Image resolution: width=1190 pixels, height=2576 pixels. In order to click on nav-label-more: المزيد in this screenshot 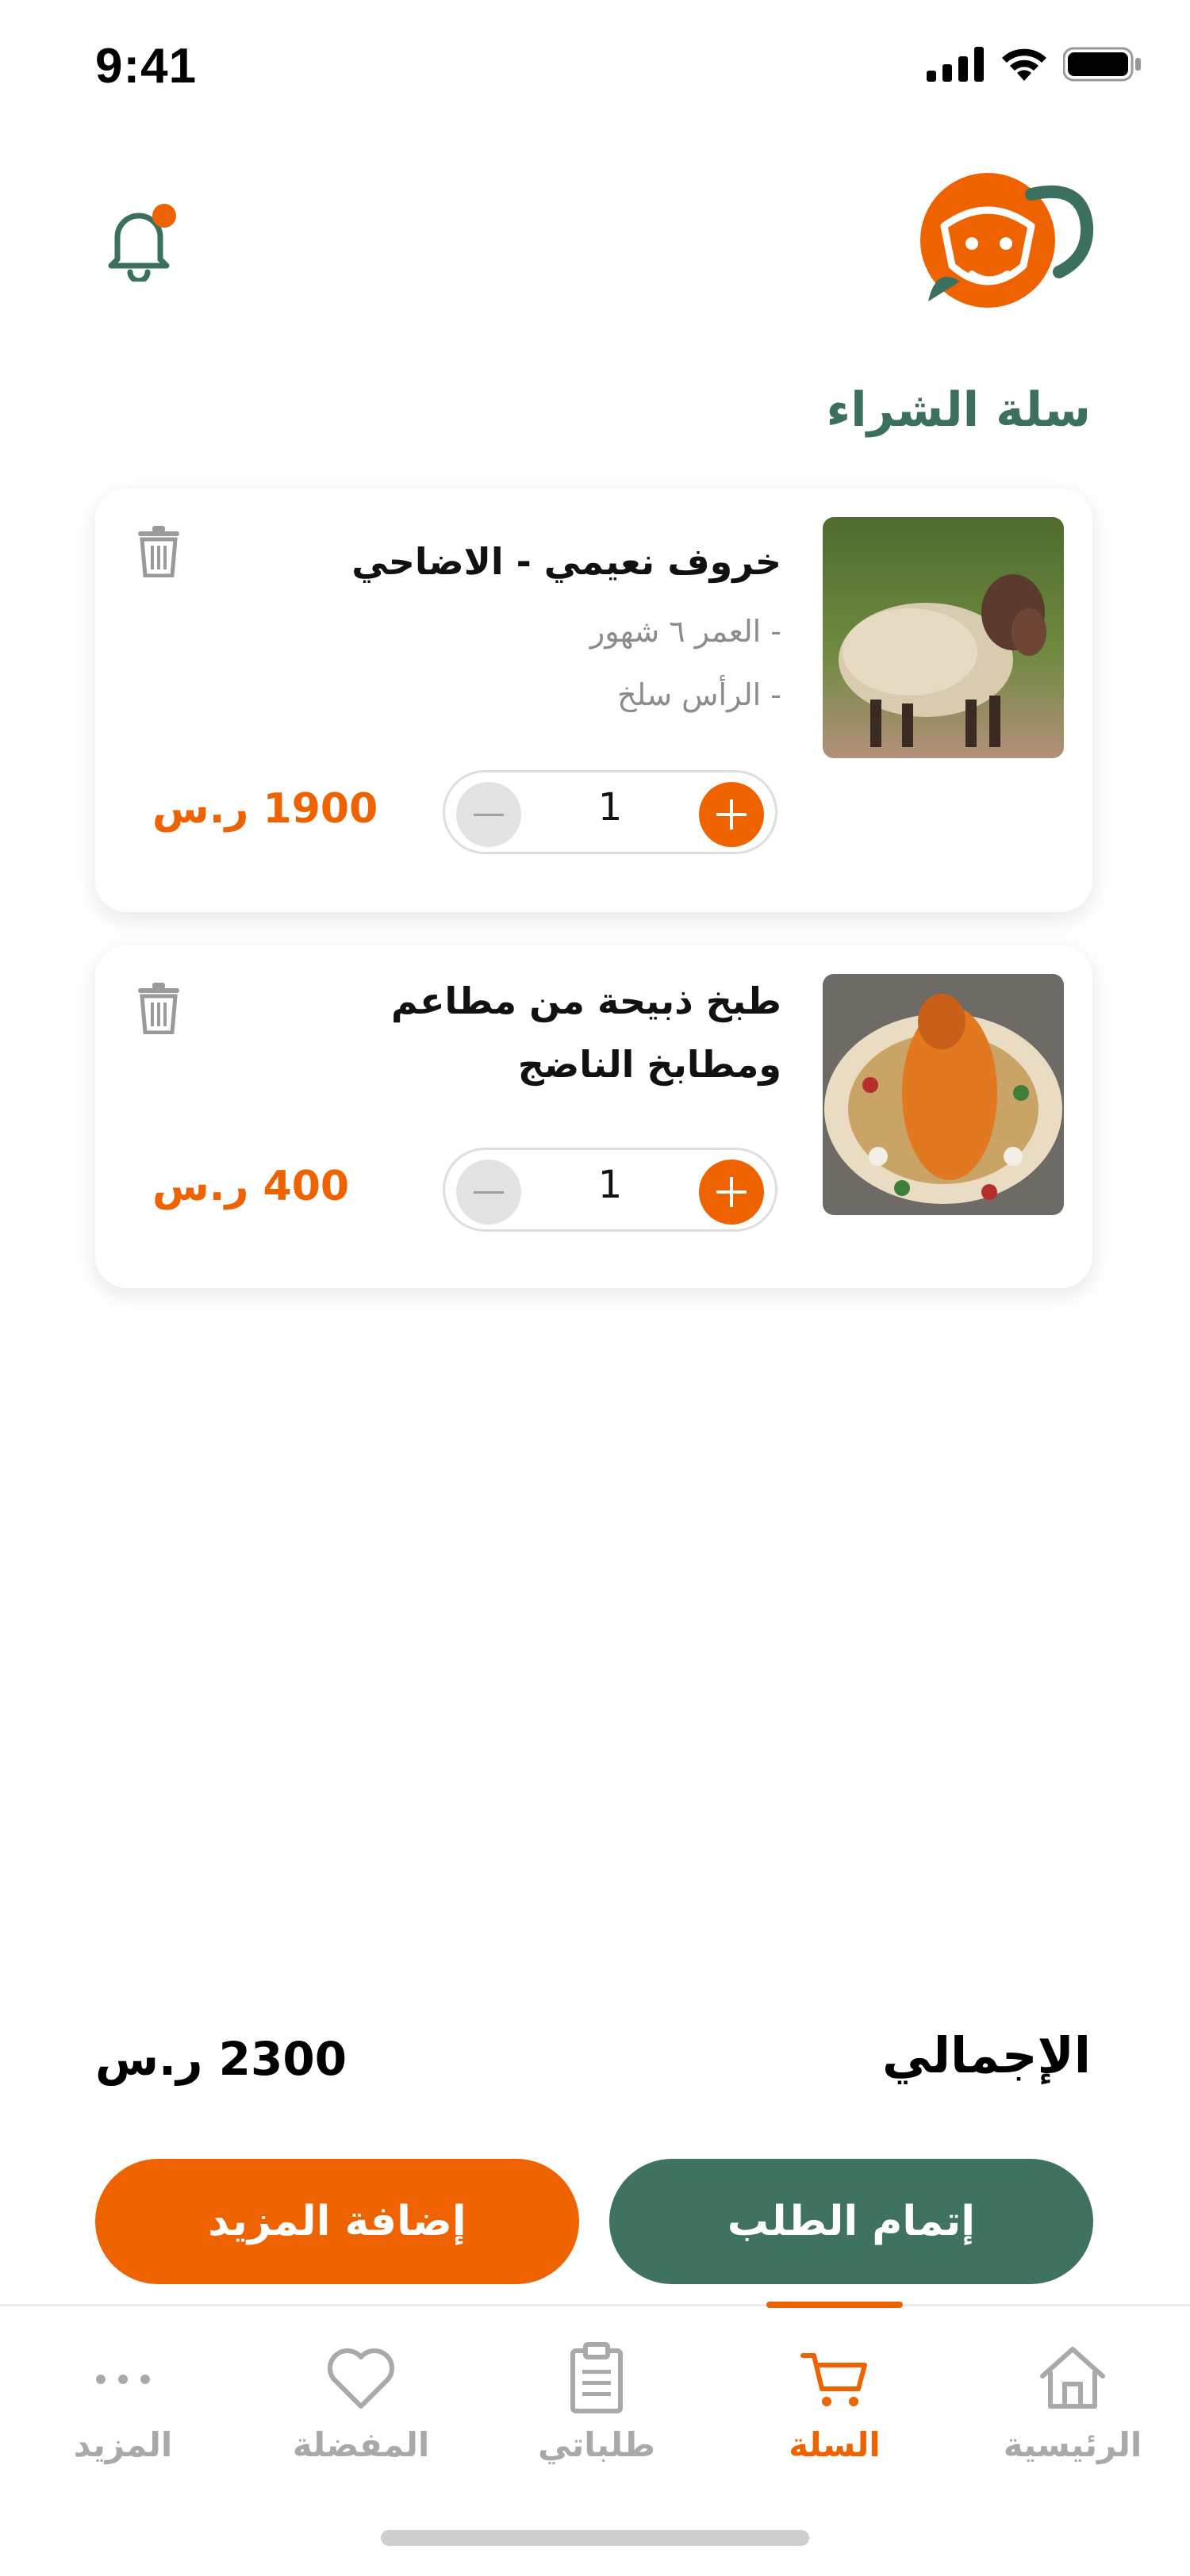, I will do `click(123, 2444)`.